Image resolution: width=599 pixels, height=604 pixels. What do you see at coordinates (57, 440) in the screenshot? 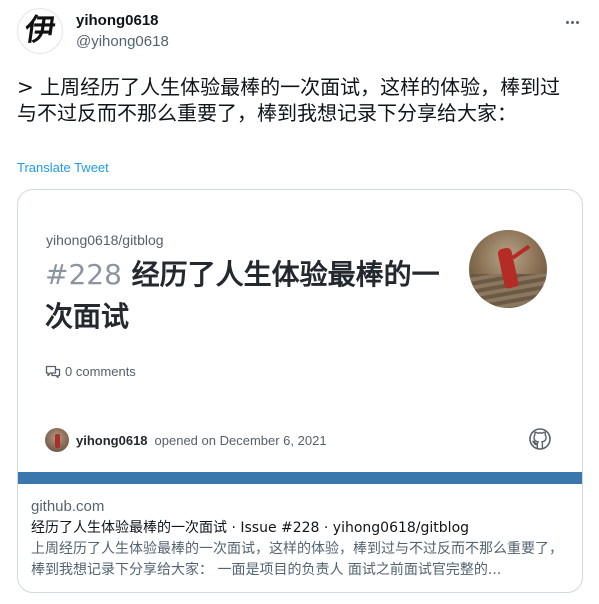
I see `author-avatar` at bounding box center [57, 440].